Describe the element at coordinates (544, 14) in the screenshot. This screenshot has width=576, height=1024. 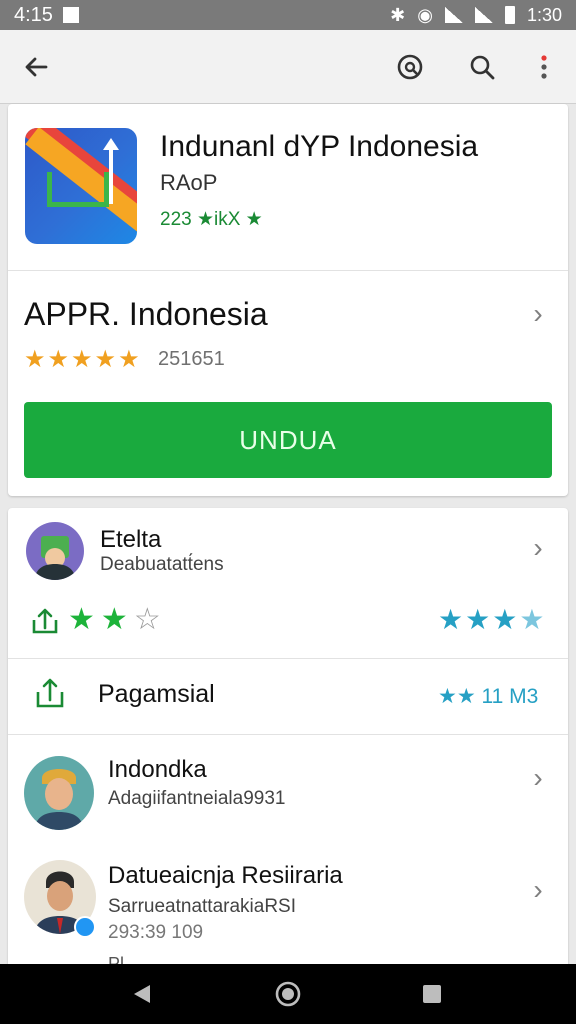
I see `status-time-right: 1:30` at that location.